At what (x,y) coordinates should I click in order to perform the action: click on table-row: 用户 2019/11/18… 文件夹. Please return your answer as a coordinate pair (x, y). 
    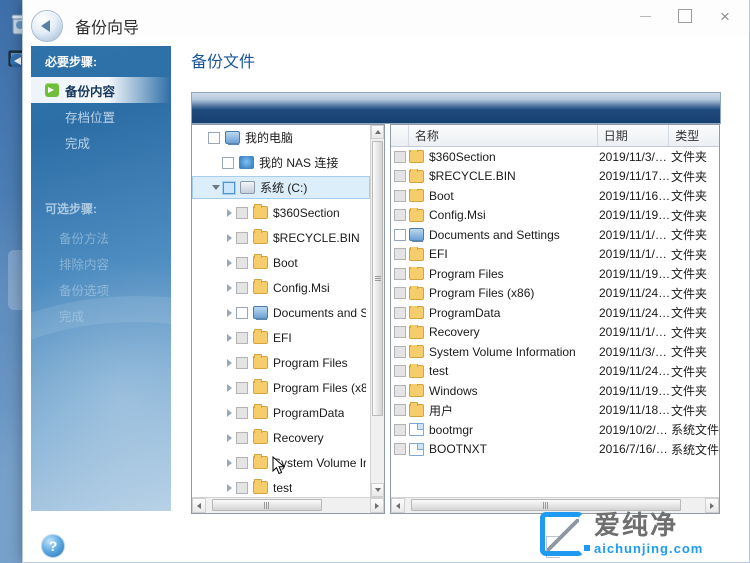
    Looking at the image, I should click on (555, 411).